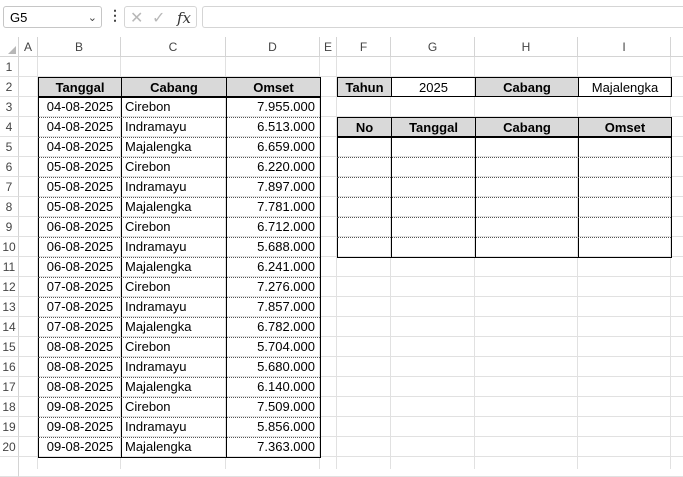  Describe the element at coordinates (173, 47) in the screenshot. I see `column-header-c: C` at that location.